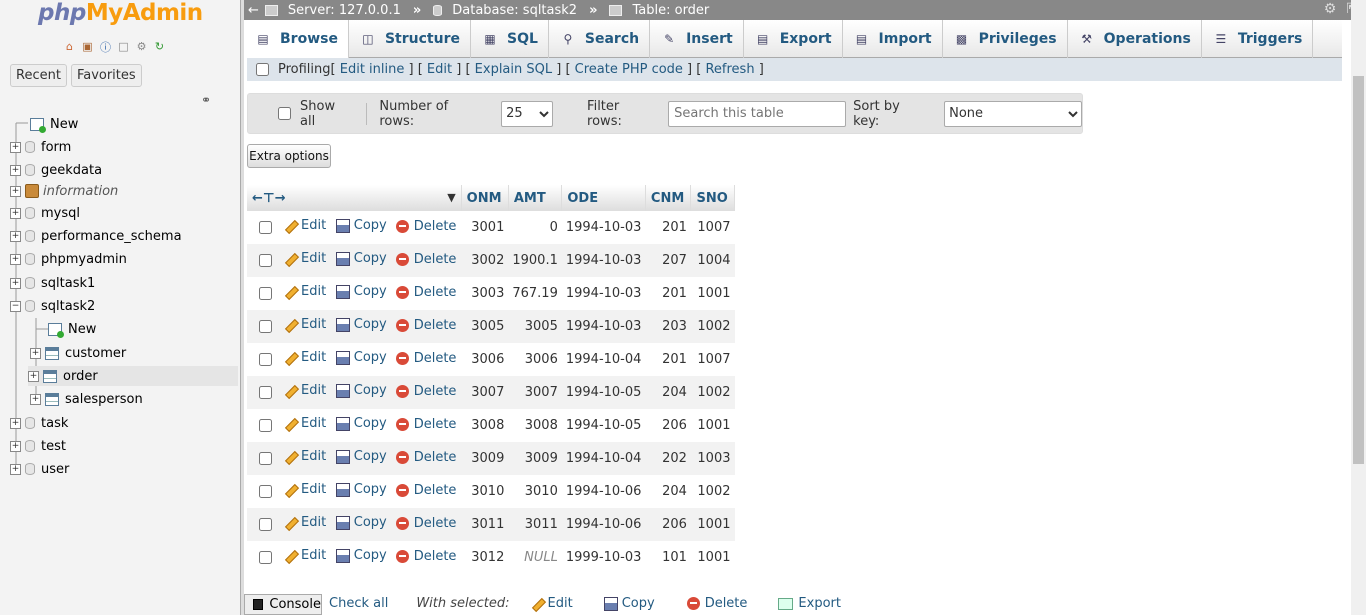 Image resolution: width=1366 pixels, height=615 pixels. Describe the element at coordinates (535, 458) in the screenshot. I see `cell-amt: 3009` at that location.